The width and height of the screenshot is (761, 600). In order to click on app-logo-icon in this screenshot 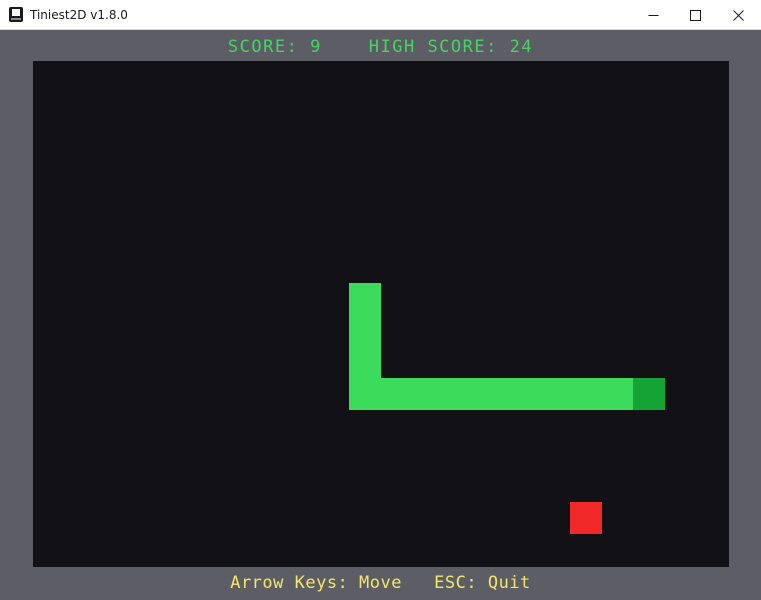, I will do `click(16, 14)`.